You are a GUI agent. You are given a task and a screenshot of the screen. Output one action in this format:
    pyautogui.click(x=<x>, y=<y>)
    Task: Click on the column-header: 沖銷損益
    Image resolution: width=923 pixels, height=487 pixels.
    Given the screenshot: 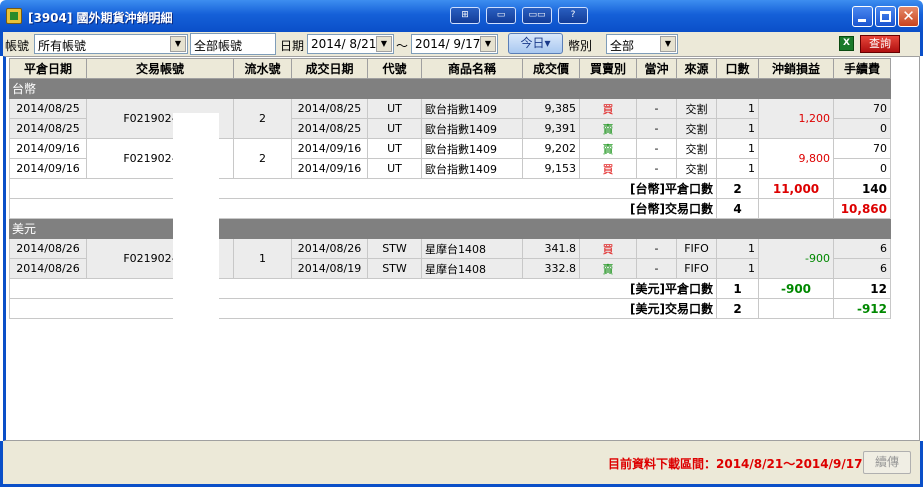 What is the action you would take?
    pyautogui.click(x=796, y=68)
    